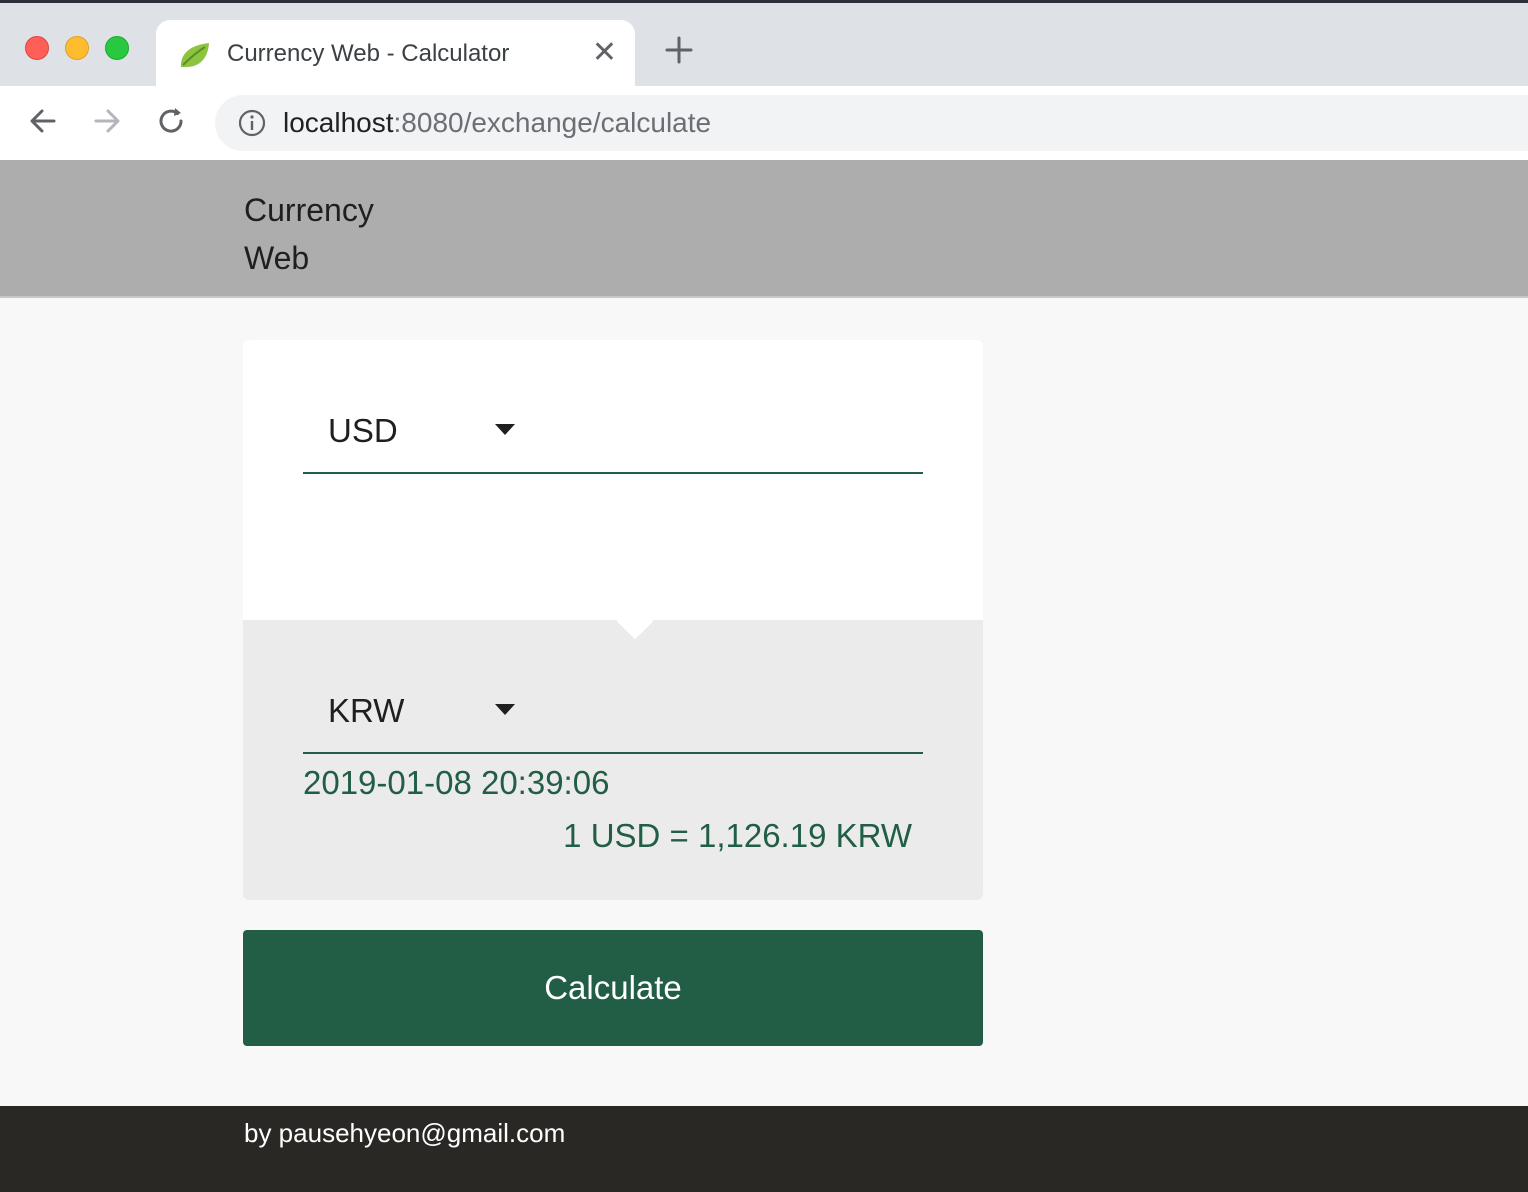 The height and width of the screenshot is (1192, 1528). What do you see at coordinates (604, 53) in the screenshot?
I see `tab-close-icon: ✕` at bounding box center [604, 53].